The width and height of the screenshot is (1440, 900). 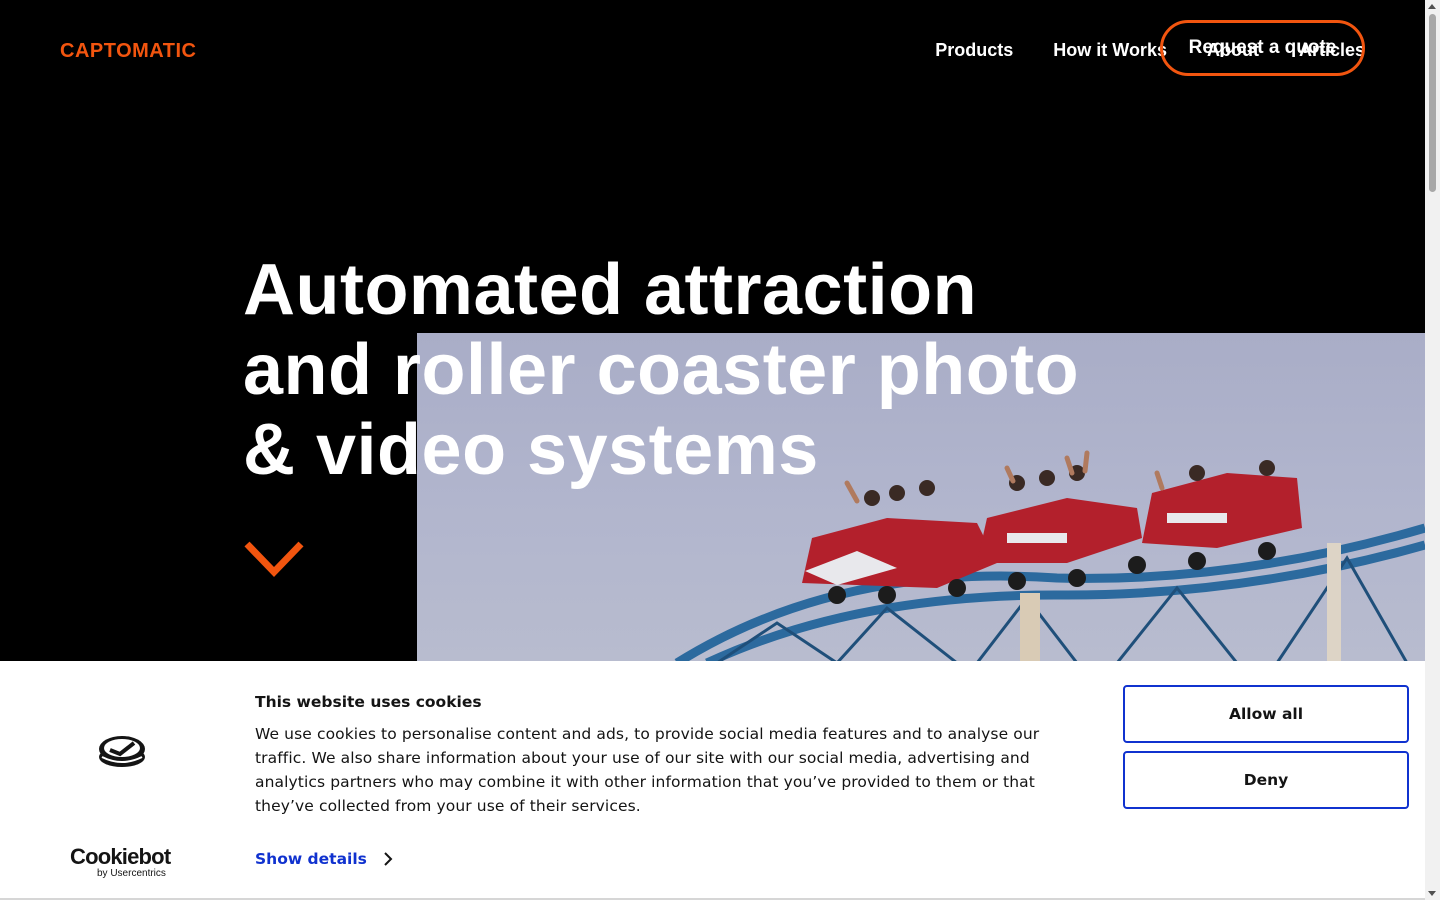 What do you see at coordinates (1110, 50) in the screenshot?
I see `nav-how-it-works: How it Works` at bounding box center [1110, 50].